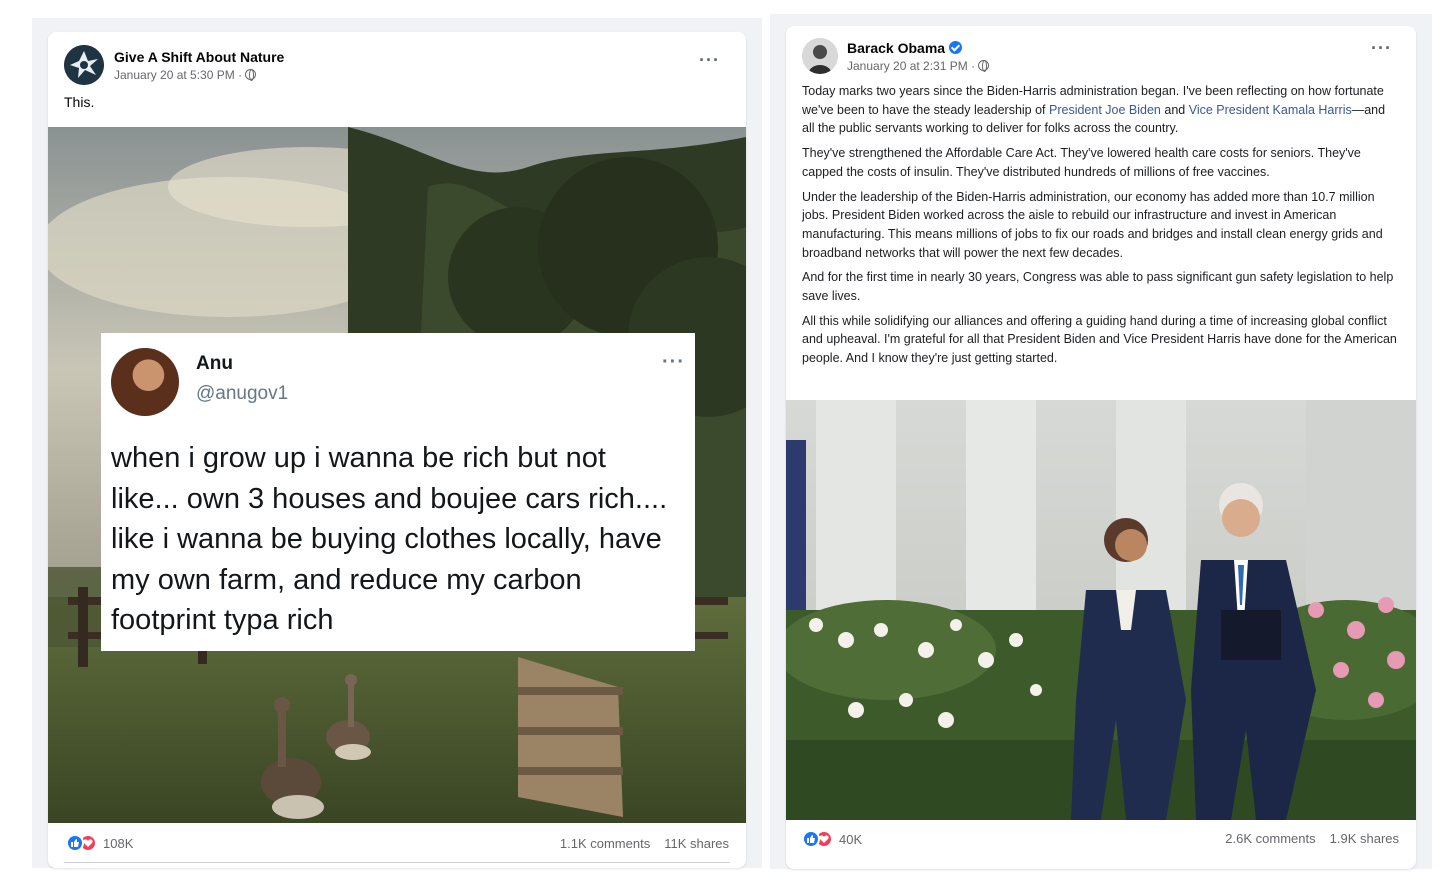  Describe the element at coordinates (1364, 838) in the screenshot. I see `shares-count: 1.9K shares` at that location.